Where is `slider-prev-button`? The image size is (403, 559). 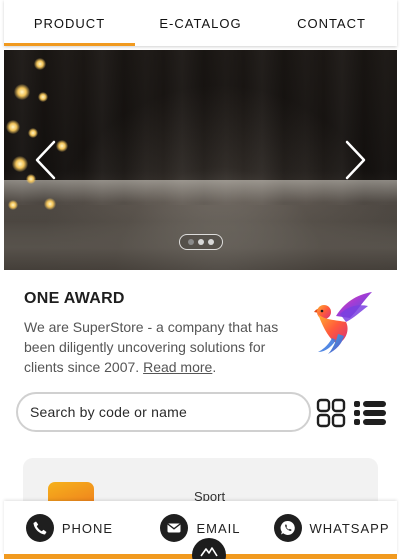
slider-prev-button is located at coordinates (46, 160).